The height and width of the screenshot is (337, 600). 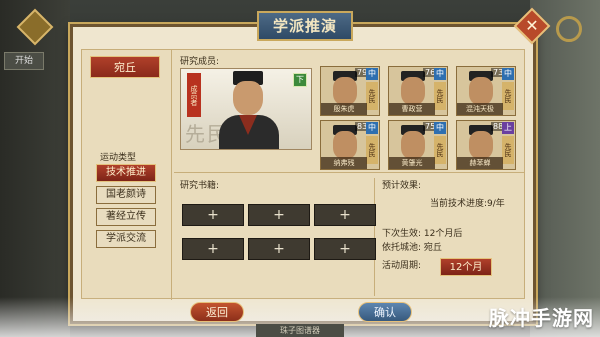 I want to click on member-card: 83 中 先民 纳弗残, so click(x=350, y=145).